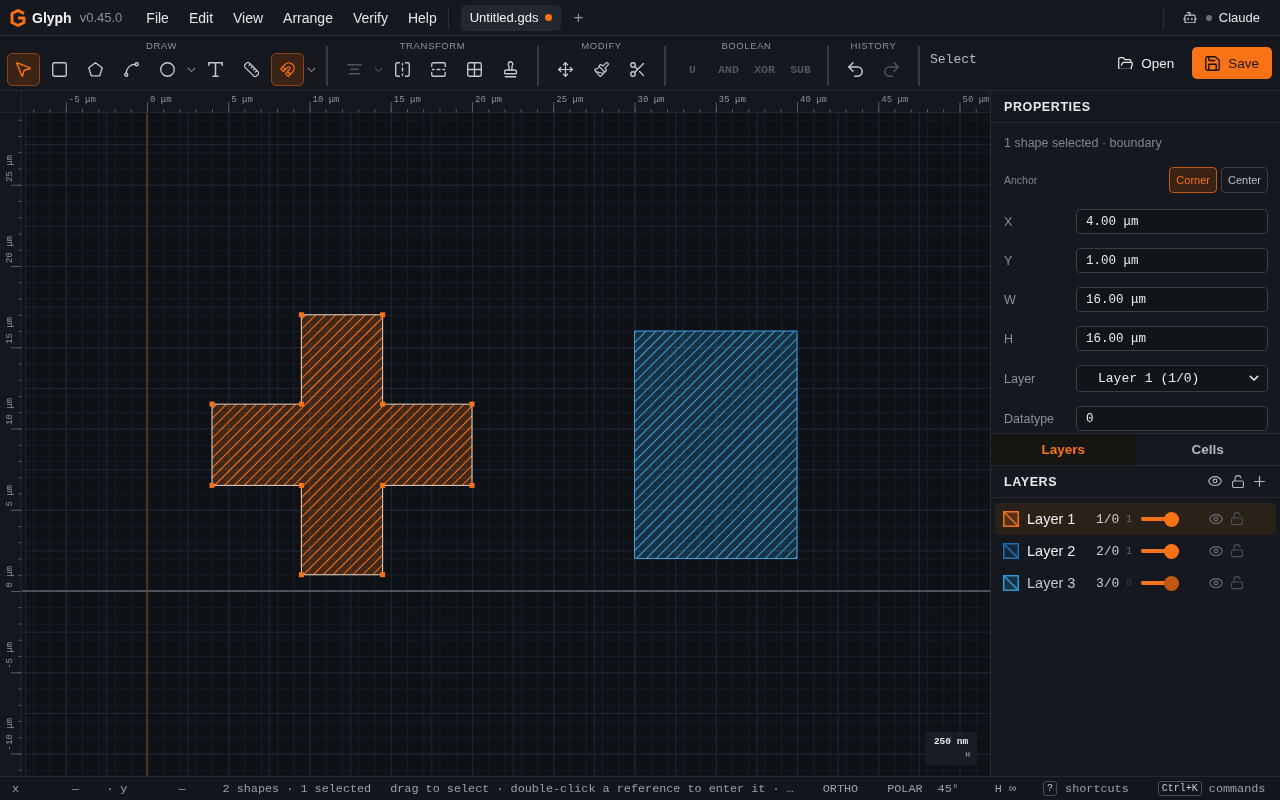 This screenshot has width=1280, height=800. Describe the element at coordinates (342, 445) in the screenshot. I see `cross-shape` at that location.